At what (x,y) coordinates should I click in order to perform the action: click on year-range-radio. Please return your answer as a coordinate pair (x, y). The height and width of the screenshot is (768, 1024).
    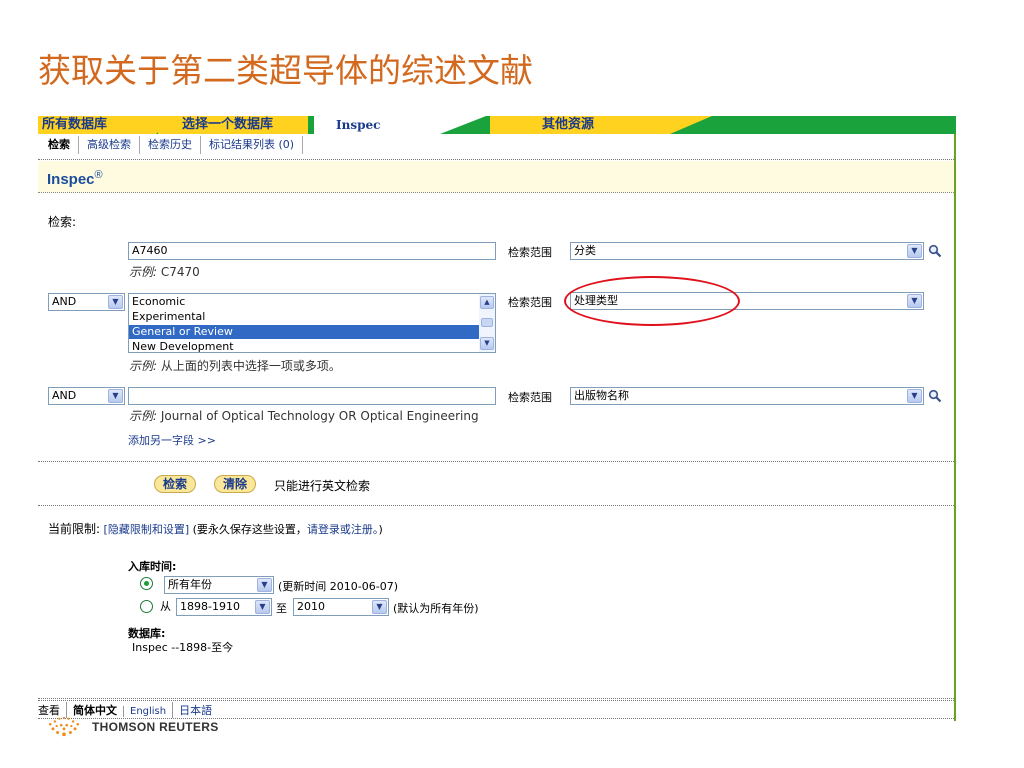
    Looking at the image, I should click on (146, 606).